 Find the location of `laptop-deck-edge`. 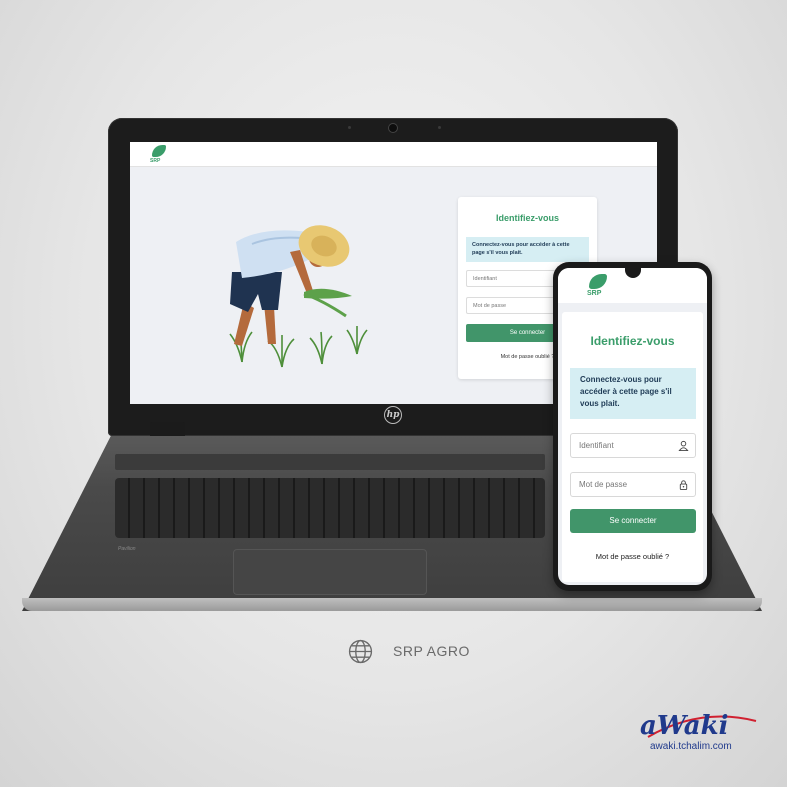

laptop-deck-edge is located at coordinates (392, 604).